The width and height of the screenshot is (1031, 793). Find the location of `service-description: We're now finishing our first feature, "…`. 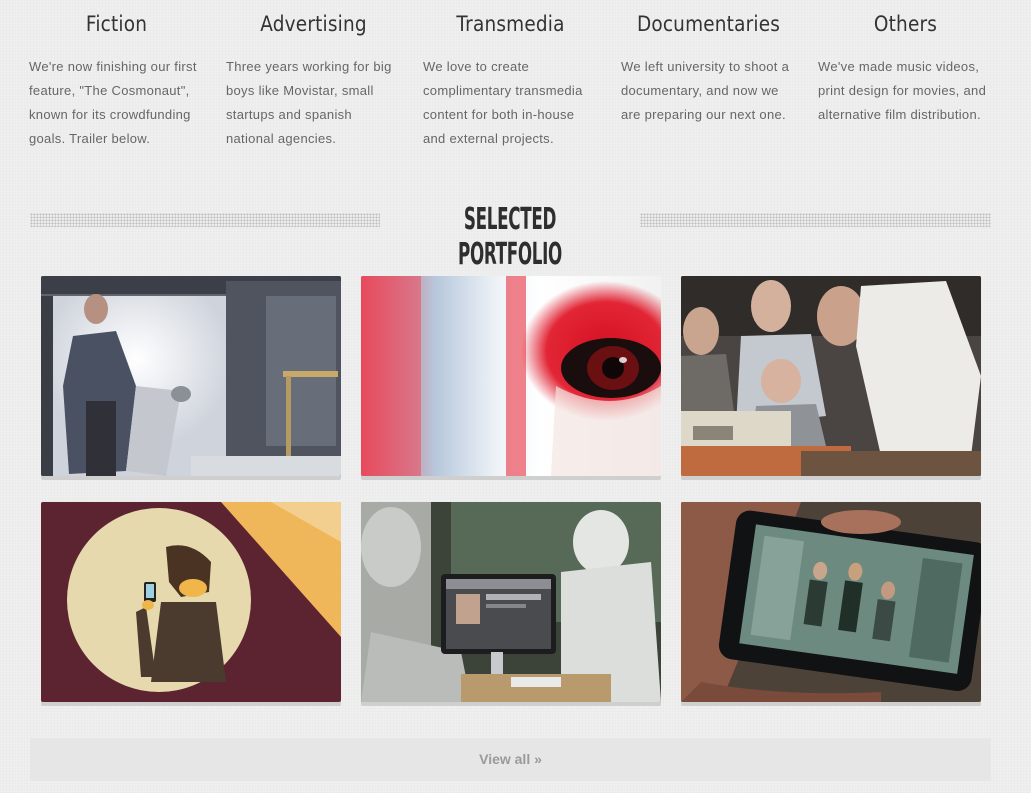

service-description: We're now finishing our first feature, "… is located at coordinates (113, 102).